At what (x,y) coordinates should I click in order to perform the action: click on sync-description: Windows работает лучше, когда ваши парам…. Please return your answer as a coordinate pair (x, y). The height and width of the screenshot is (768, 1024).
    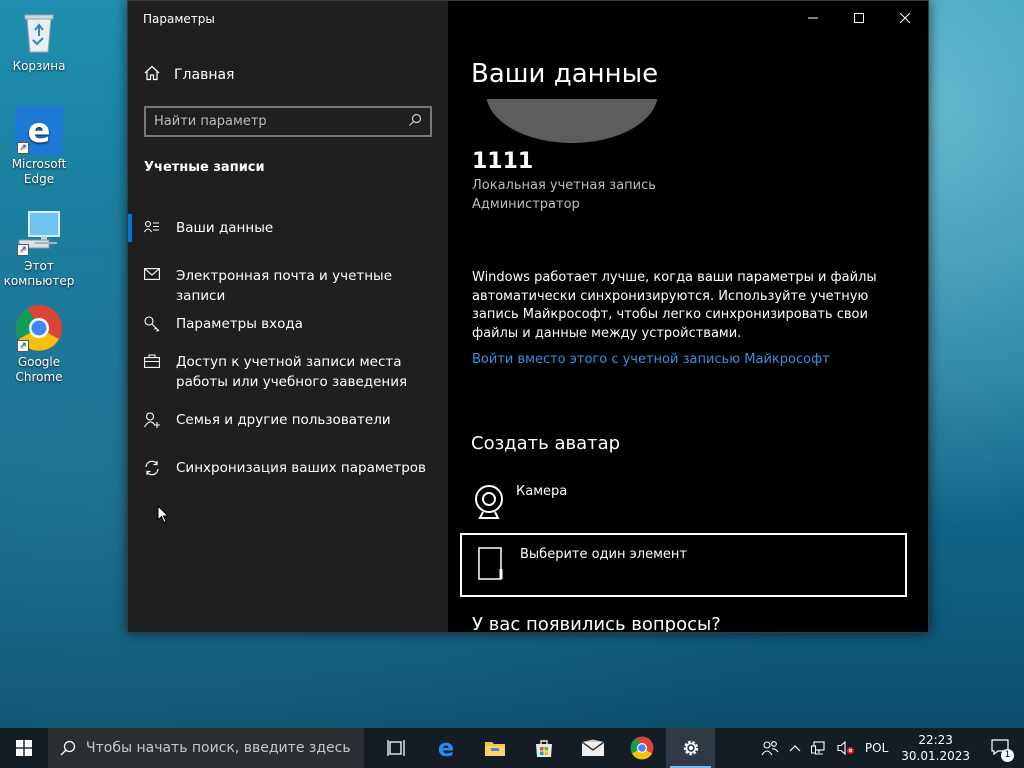
    Looking at the image, I should click on (674, 305).